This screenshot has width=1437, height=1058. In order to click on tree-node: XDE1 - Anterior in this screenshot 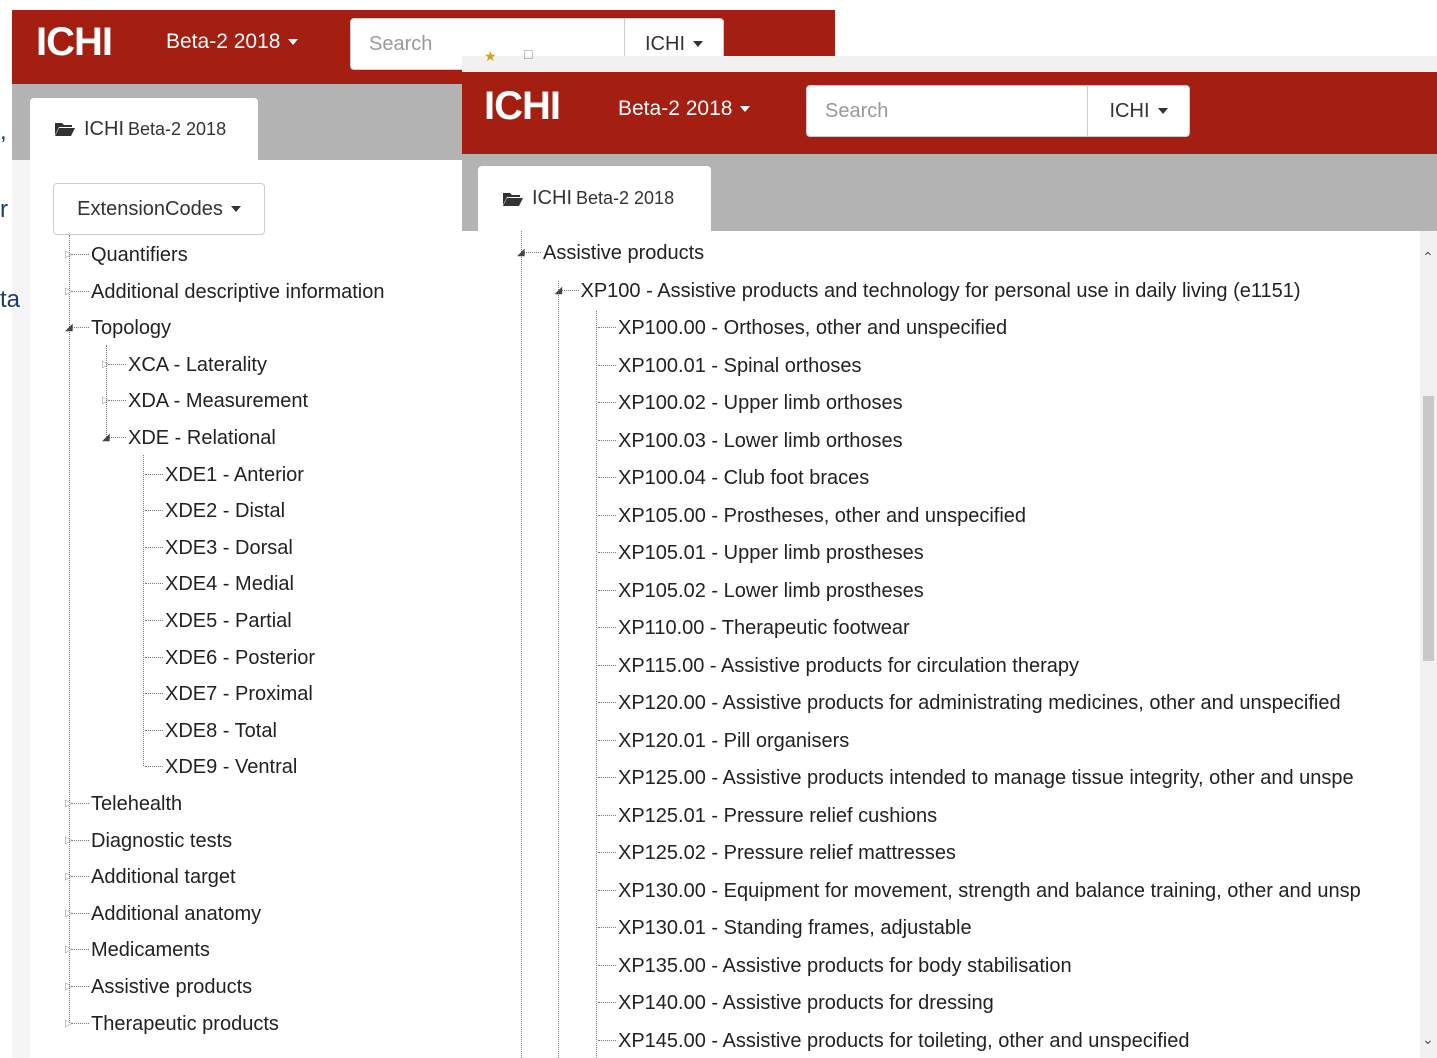, I will do `click(234, 475)`.